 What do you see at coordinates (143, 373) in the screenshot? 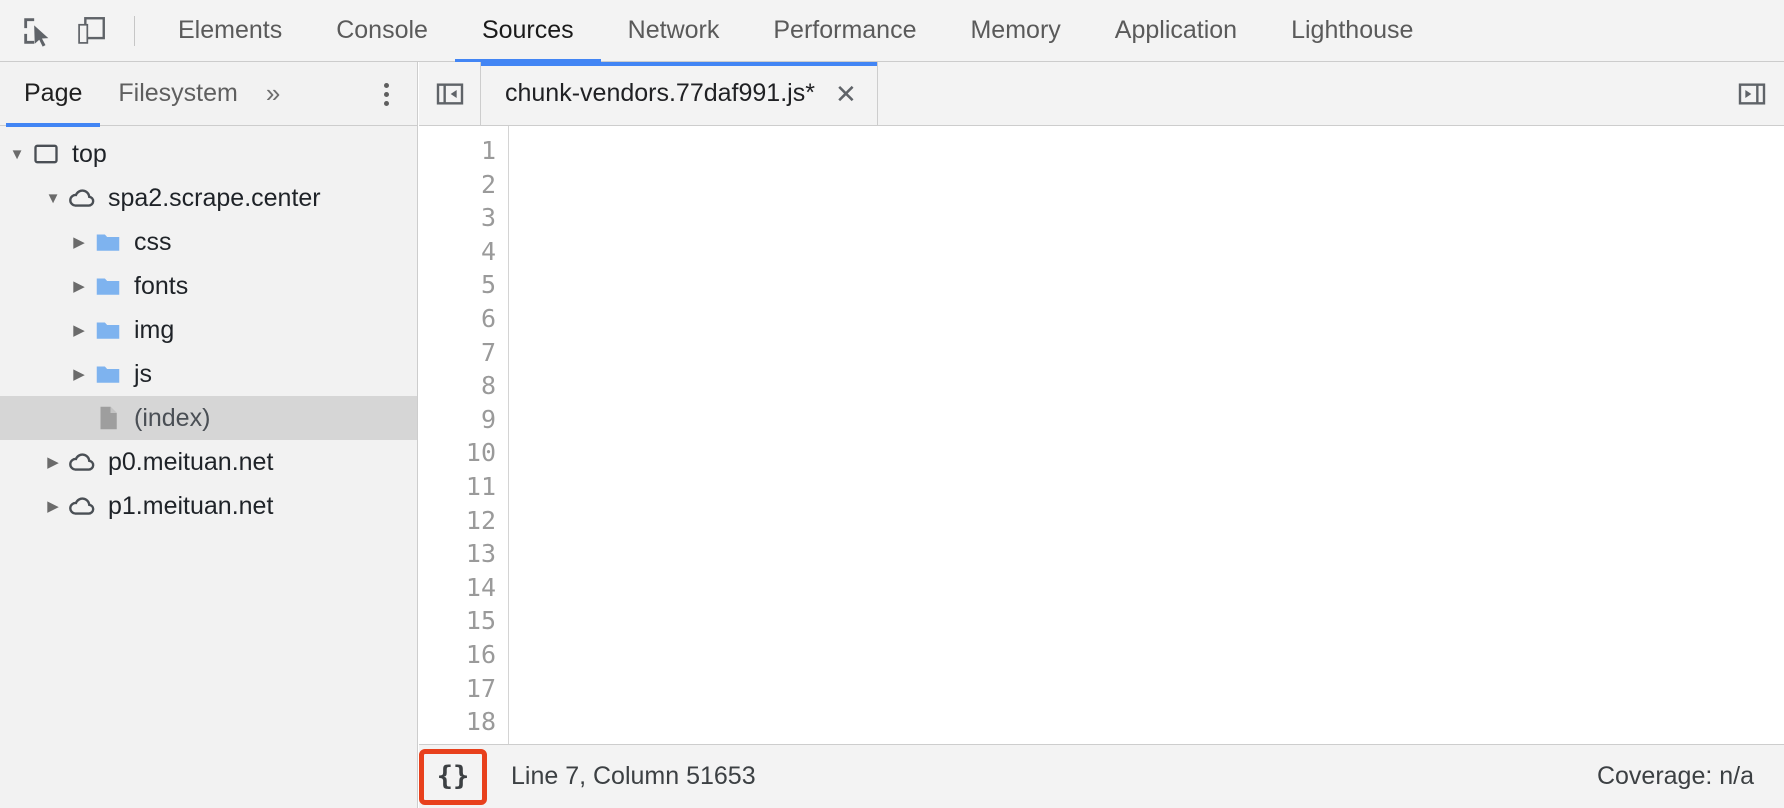
I see `tree-item-label: js` at bounding box center [143, 373].